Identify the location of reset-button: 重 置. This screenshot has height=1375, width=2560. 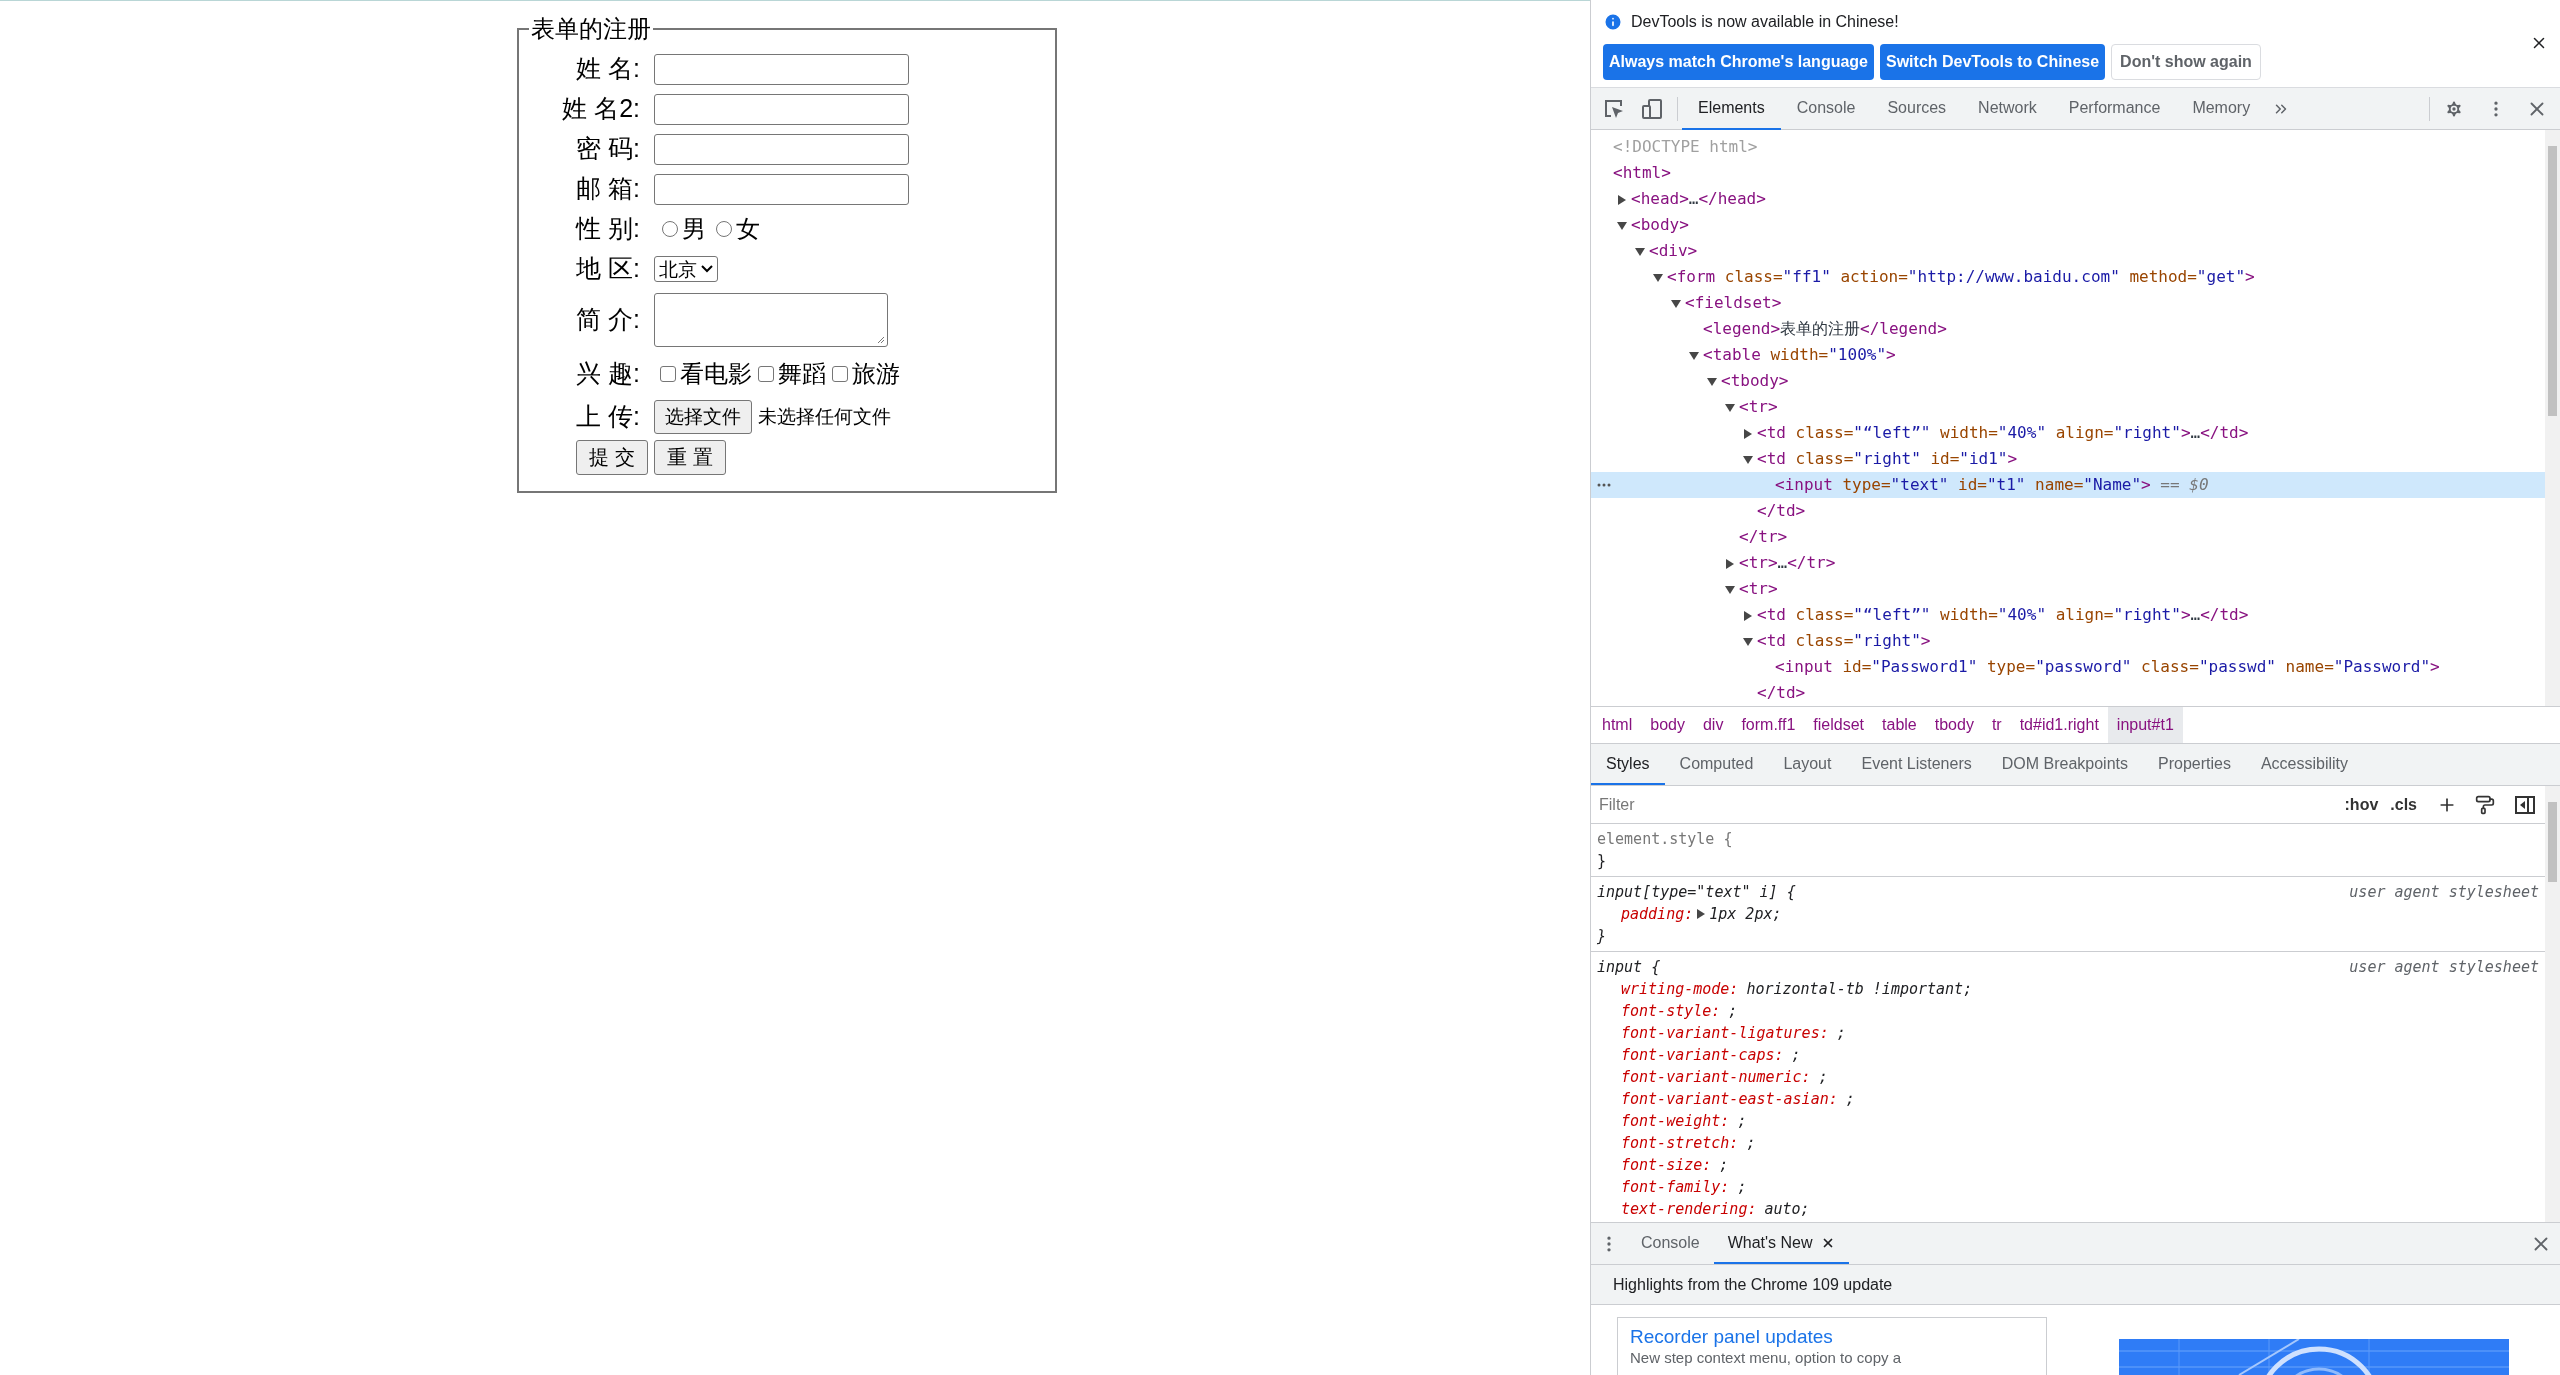
(690, 457).